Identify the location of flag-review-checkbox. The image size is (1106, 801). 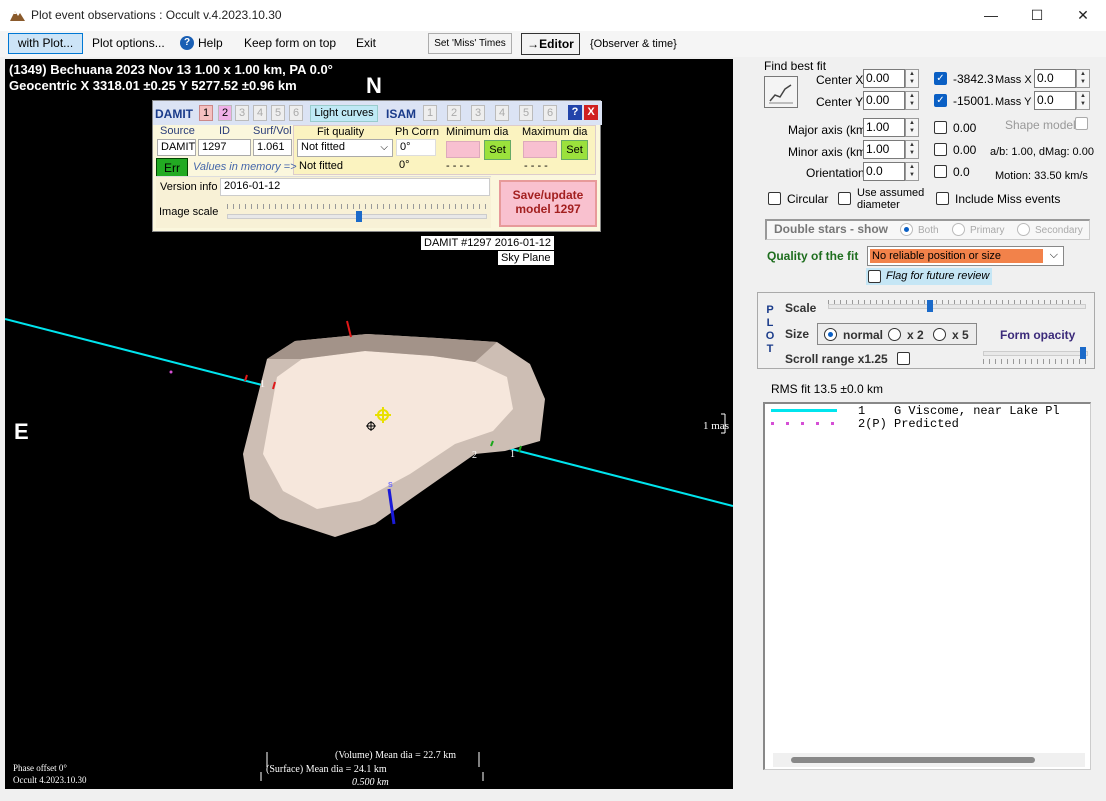
(874, 276).